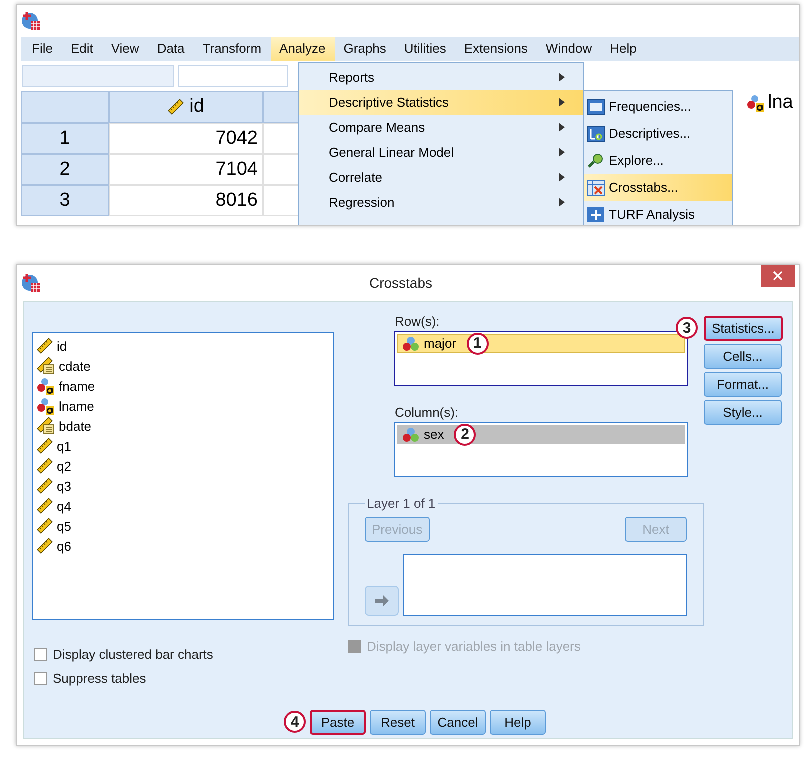 The width and height of the screenshot is (809, 759). I want to click on step-number: 1, so click(477, 343).